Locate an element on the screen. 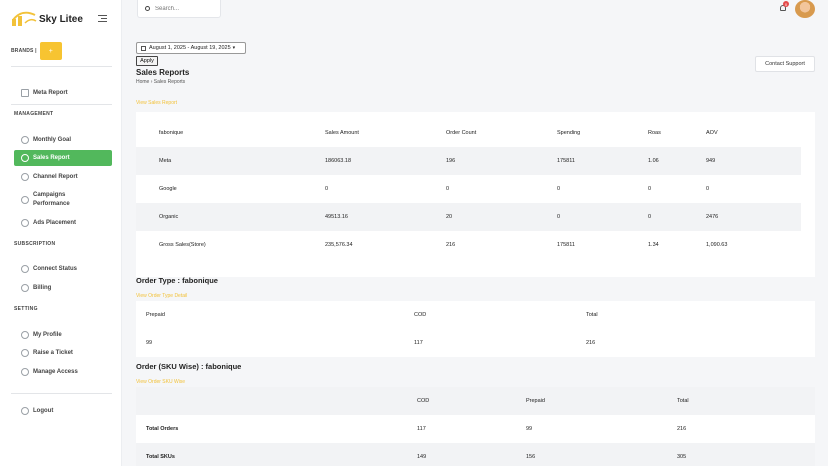 Image resolution: width=828 pixels, height=466 pixels. order-type-table: Prepaid COD Total 99 117 216 is located at coordinates (475, 329).